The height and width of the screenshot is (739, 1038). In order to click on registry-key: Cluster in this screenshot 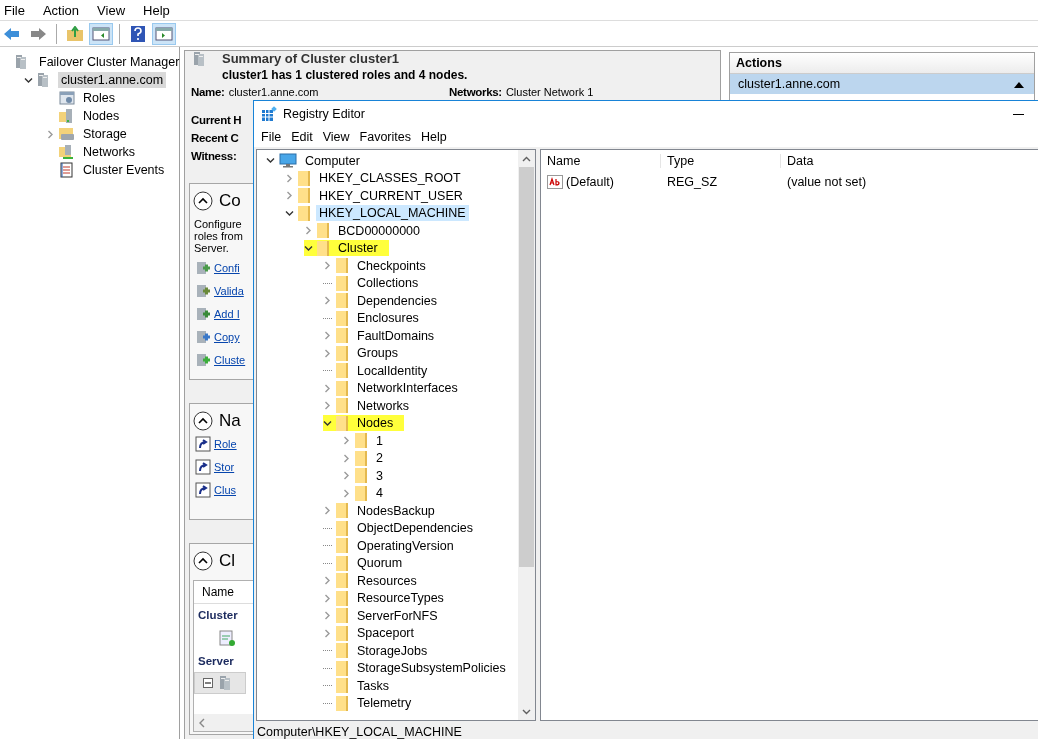, I will do `click(358, 248)`.